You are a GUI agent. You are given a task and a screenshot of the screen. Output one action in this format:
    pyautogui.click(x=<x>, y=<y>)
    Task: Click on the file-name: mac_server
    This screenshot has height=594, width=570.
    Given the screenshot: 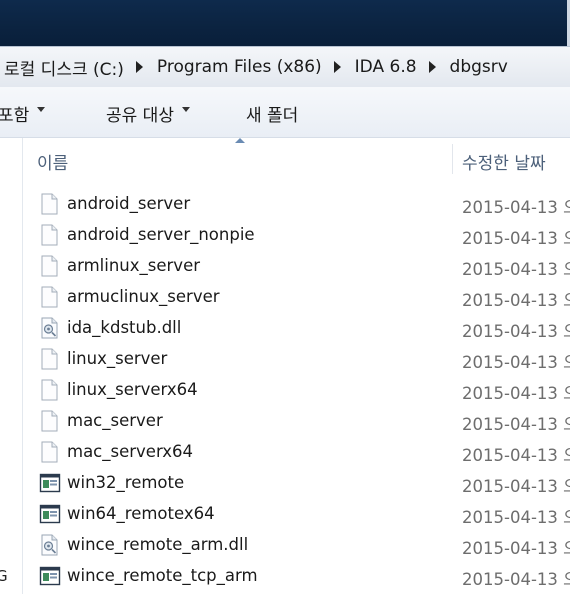 What is the action you would take?
    pyautogui.click(x=115, y=420)
    